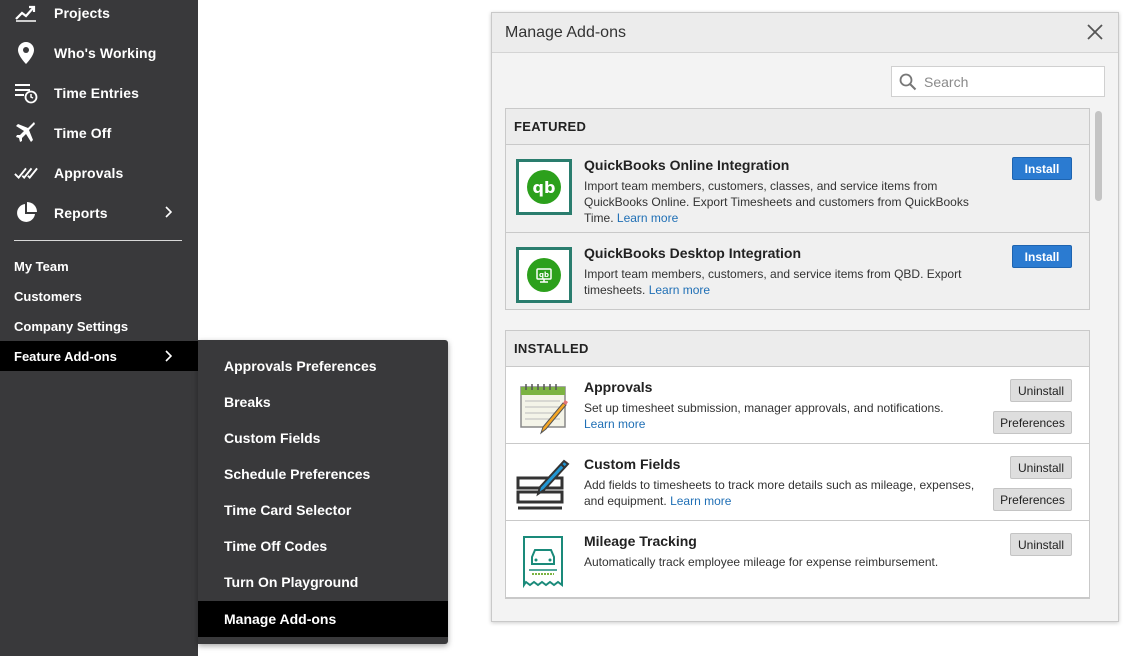 The image size is (1124, 656). I want to click on sidebar-item-my-team: My Team, so click(99, 266).